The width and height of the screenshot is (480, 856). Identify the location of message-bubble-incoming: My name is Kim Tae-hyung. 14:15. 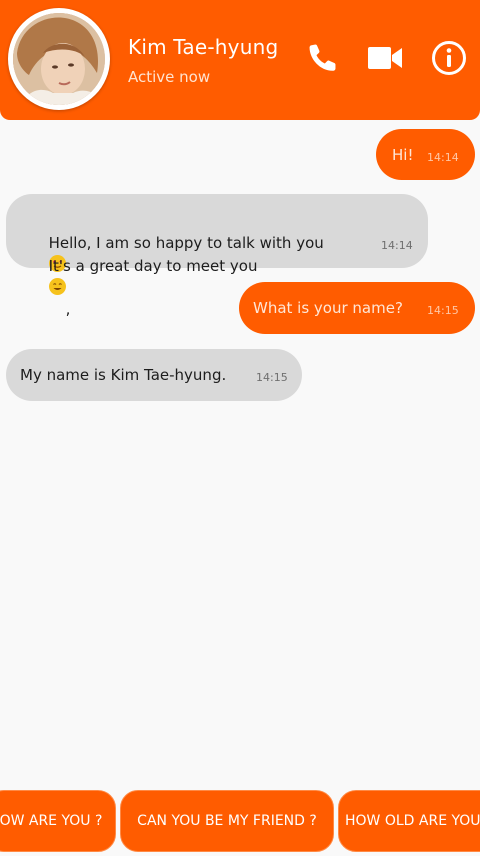
(154, 375).